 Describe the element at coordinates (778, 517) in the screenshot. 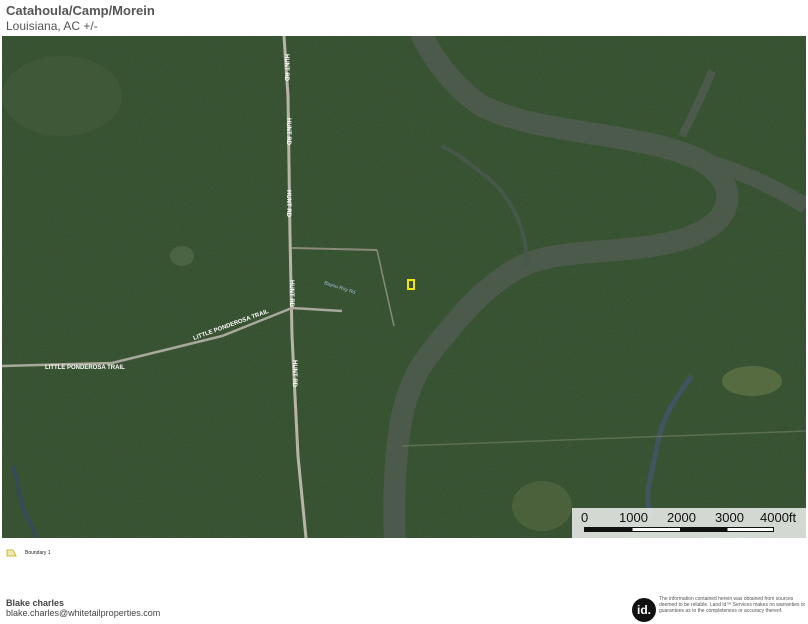

I see `scale-label: 4000ft` at that location.